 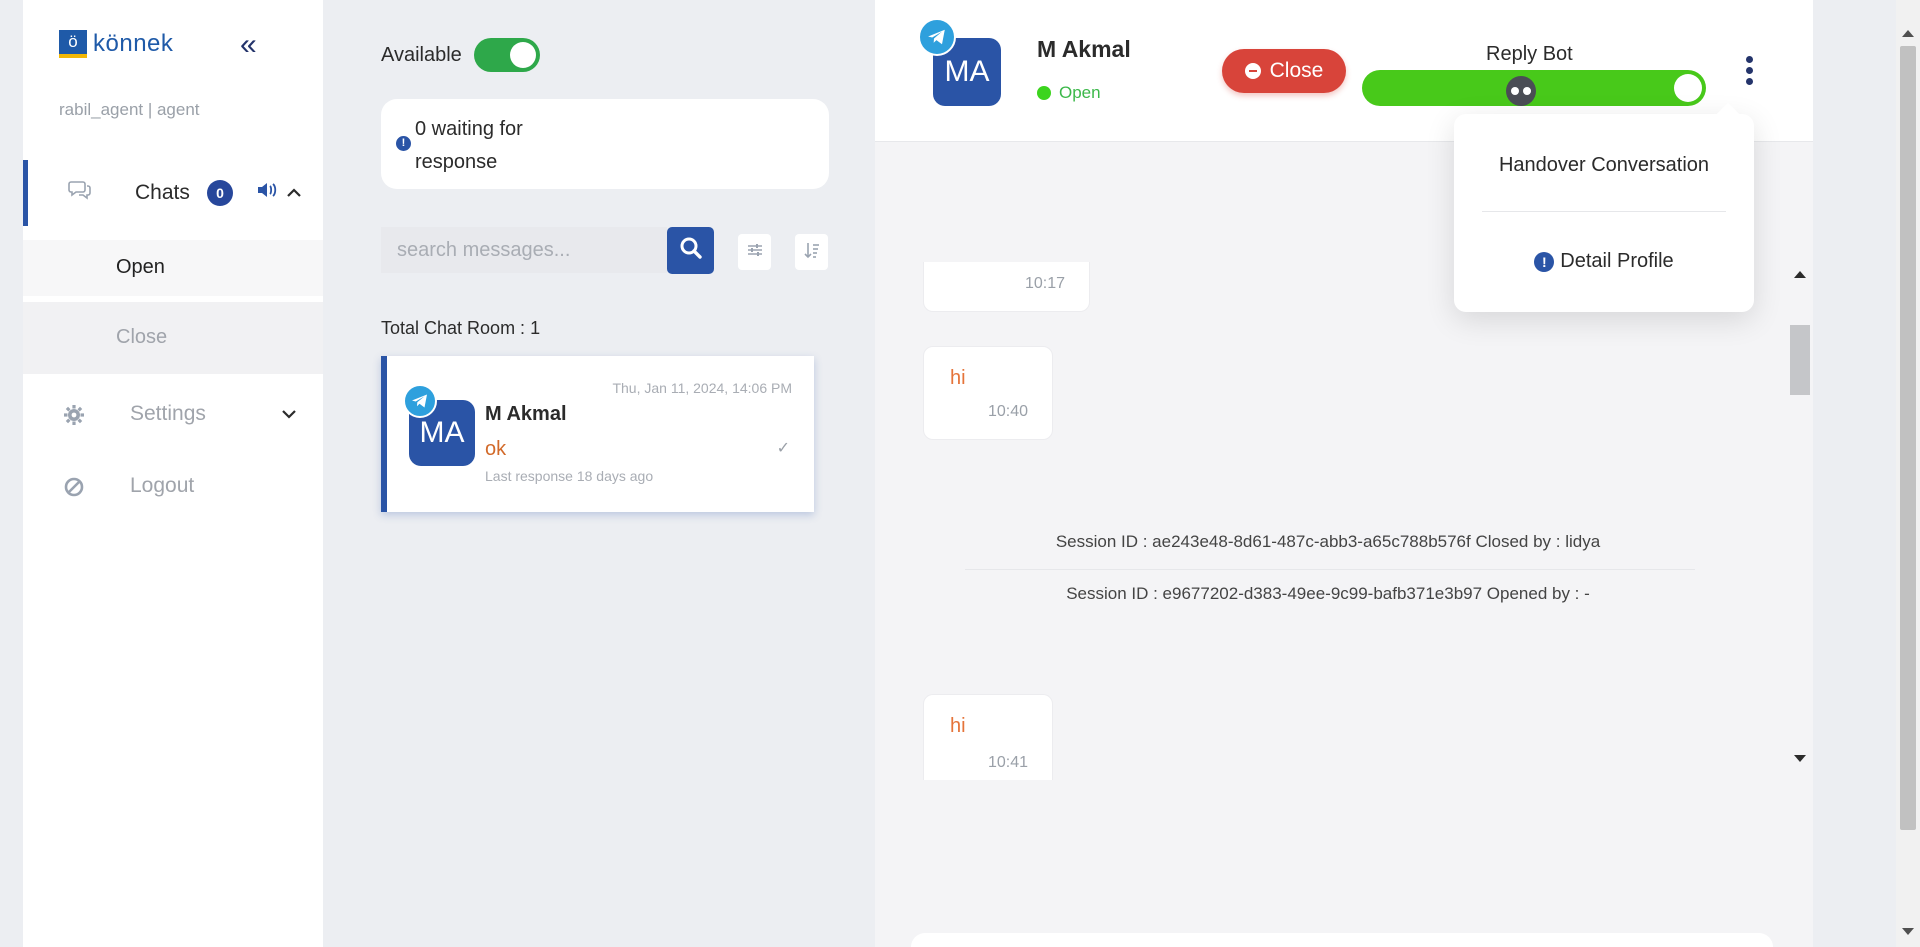 What do you see at coordinates (133, 43) in the screenshot?
I see `brand-name: könnek` at bounding box center [133, 43].